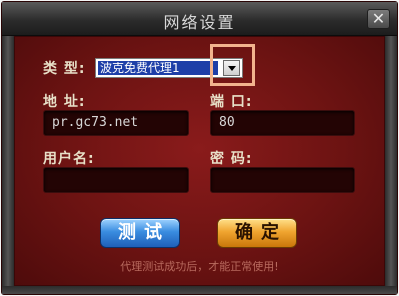  I want to click on frame-right, so click(391, 165).